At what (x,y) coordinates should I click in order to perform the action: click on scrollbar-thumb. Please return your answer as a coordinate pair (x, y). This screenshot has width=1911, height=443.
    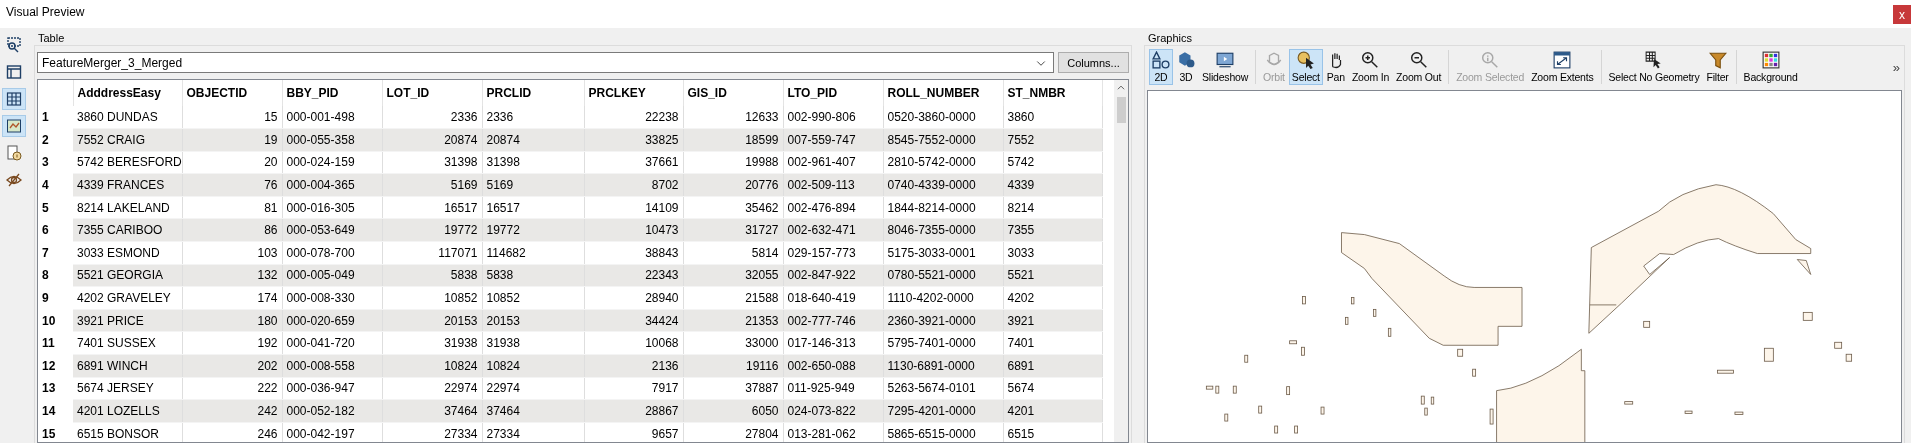
    Looking at the image, I should click on (1121, 110).